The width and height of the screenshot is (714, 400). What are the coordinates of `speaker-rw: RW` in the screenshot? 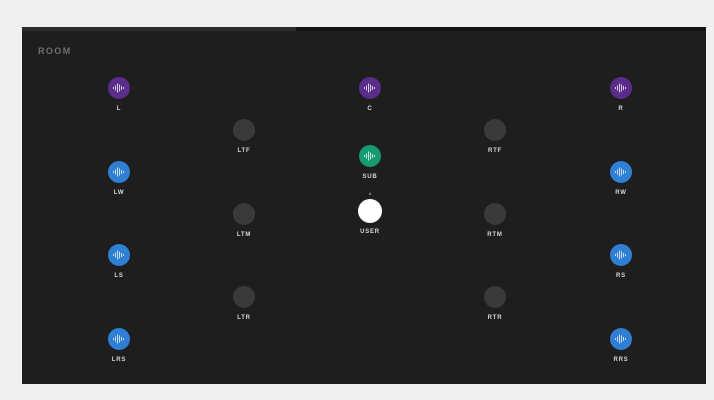 It's located at (621, 178).